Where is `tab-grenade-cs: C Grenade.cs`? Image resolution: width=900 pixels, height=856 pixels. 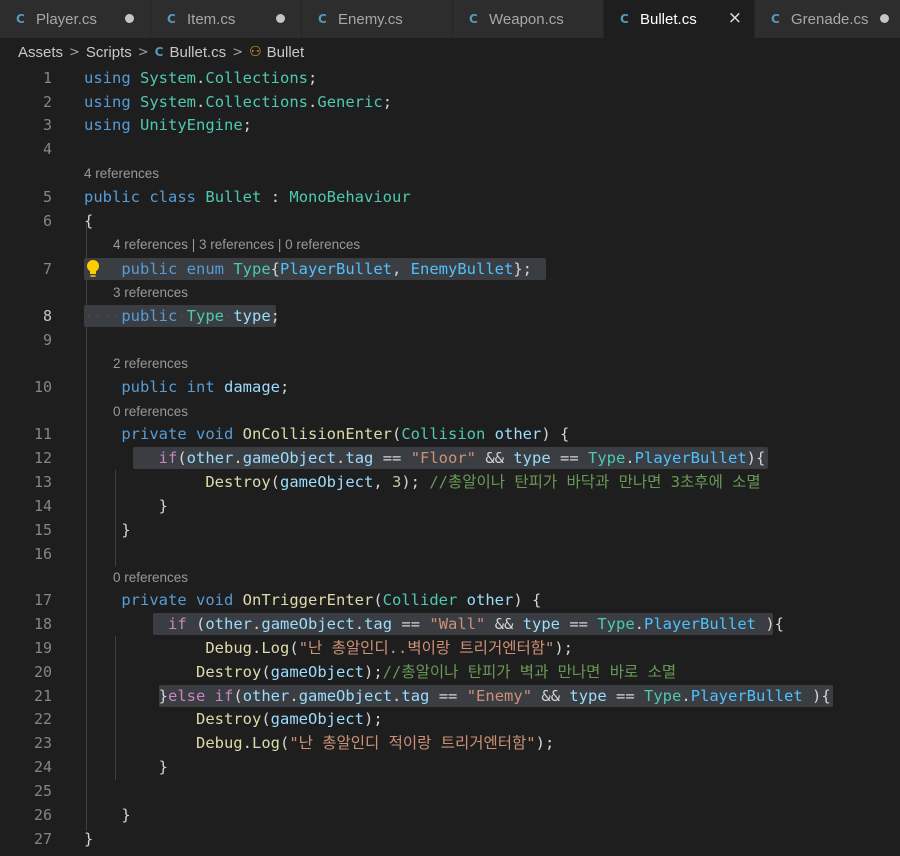 tab-grenade-cs: C Grenade.cs is located at coordinates (827, 19).